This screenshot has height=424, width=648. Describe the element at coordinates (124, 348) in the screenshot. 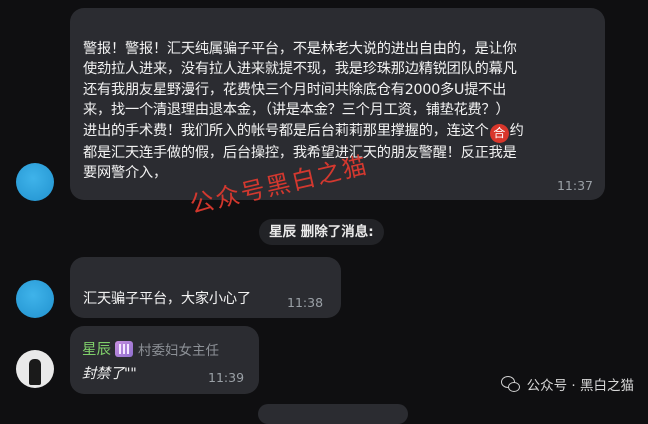

I see `title-icon` at that location.